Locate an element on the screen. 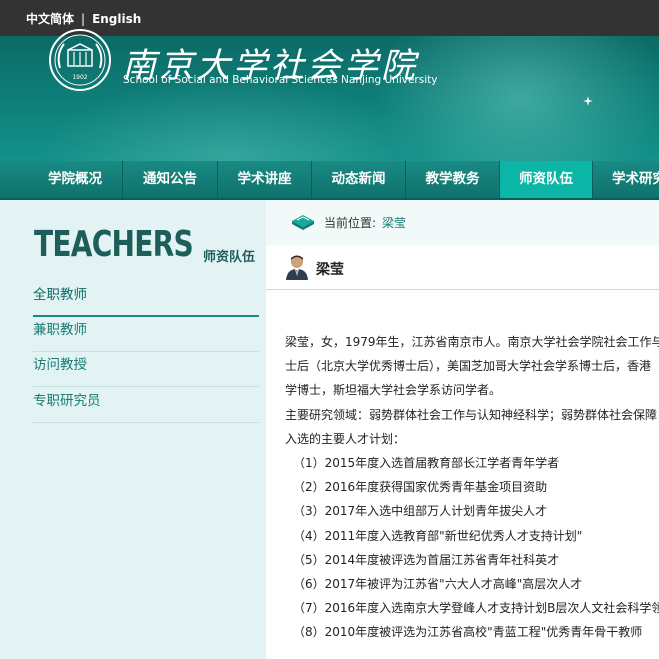 This screenshot has height=659, width=659. nav-item-news: 动态新闻 is located at coordinates (358, 179).